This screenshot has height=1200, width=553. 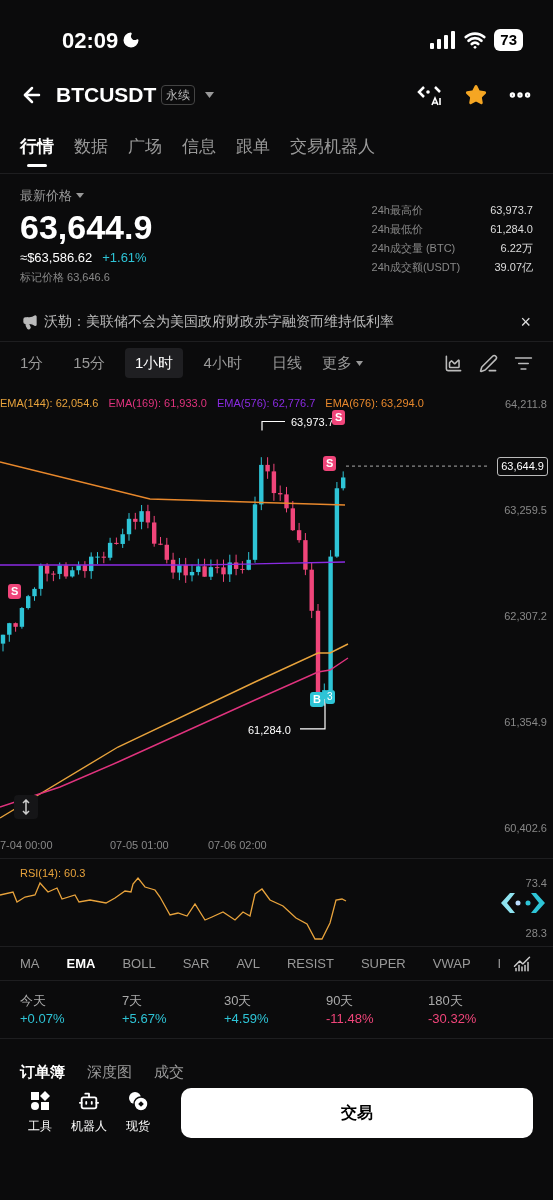 What do you see at coordinates (414, 248) in the screenshot?
I see `stat-label: 24h成交量 (BTC)` at bounding box center [414, 248].